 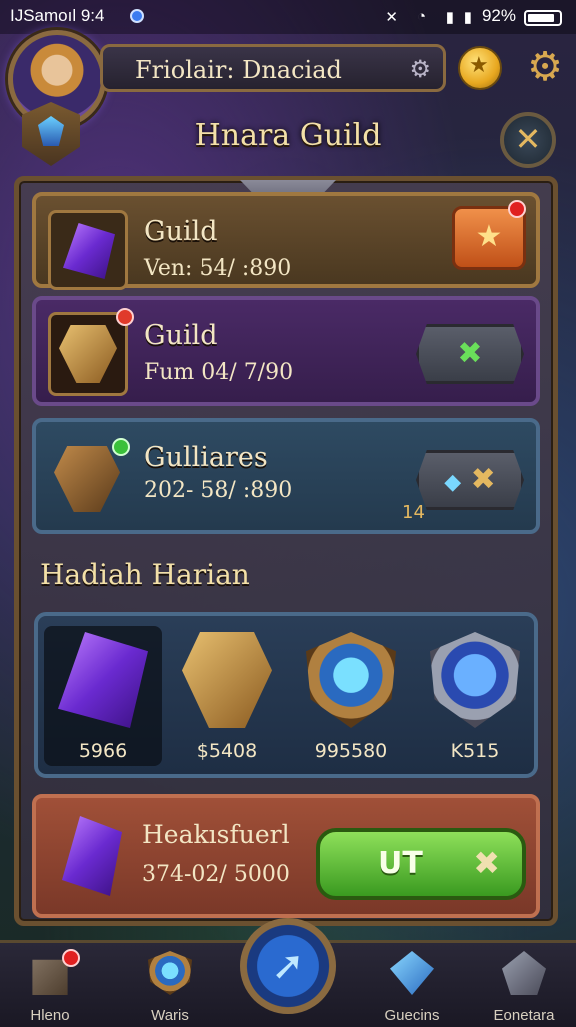 I want to click on daily-rewards-heading: Hadiah Harian, so click(x=145, y=574).